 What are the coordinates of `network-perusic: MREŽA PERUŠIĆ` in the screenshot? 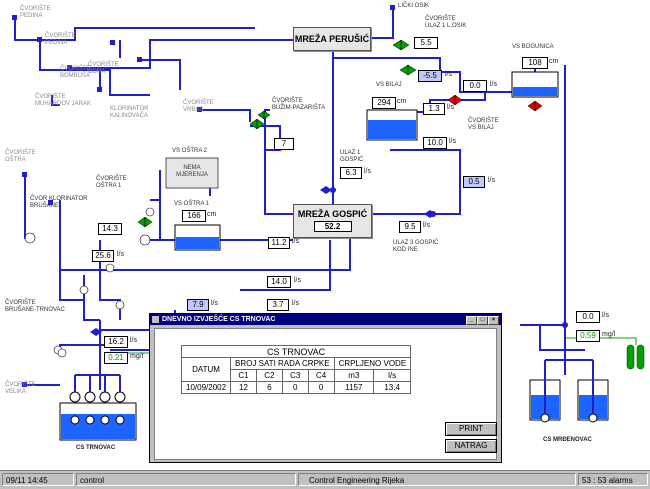 It's located at (332, 39).